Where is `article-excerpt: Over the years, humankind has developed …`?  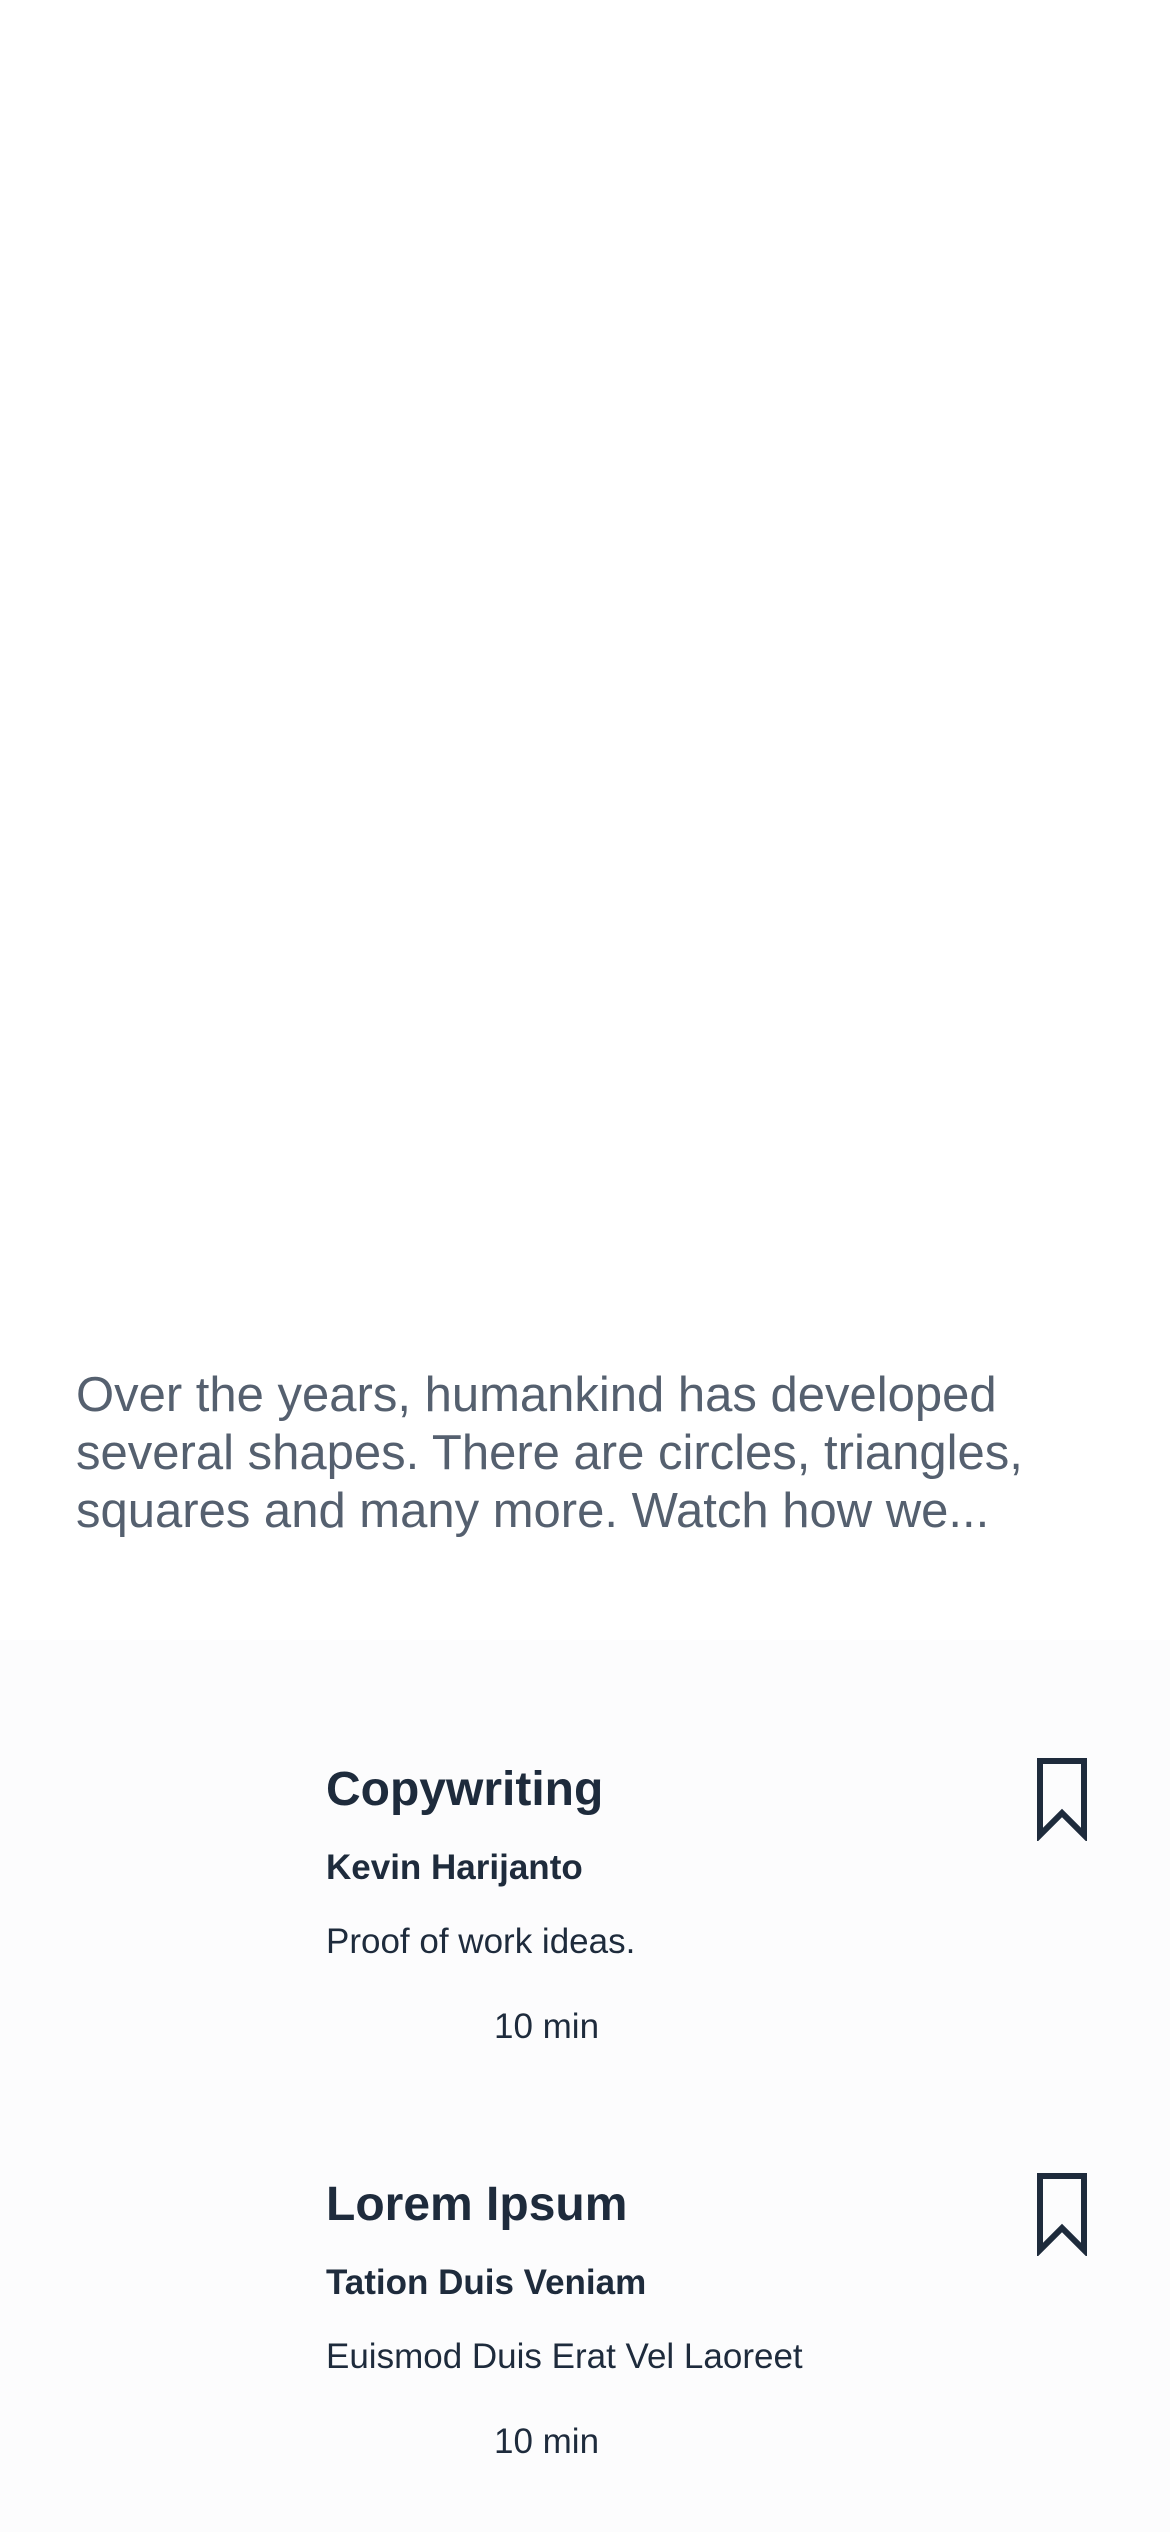
article-excerpt: Over the years, humankind has developed … is located at coordinates (549, 1453).